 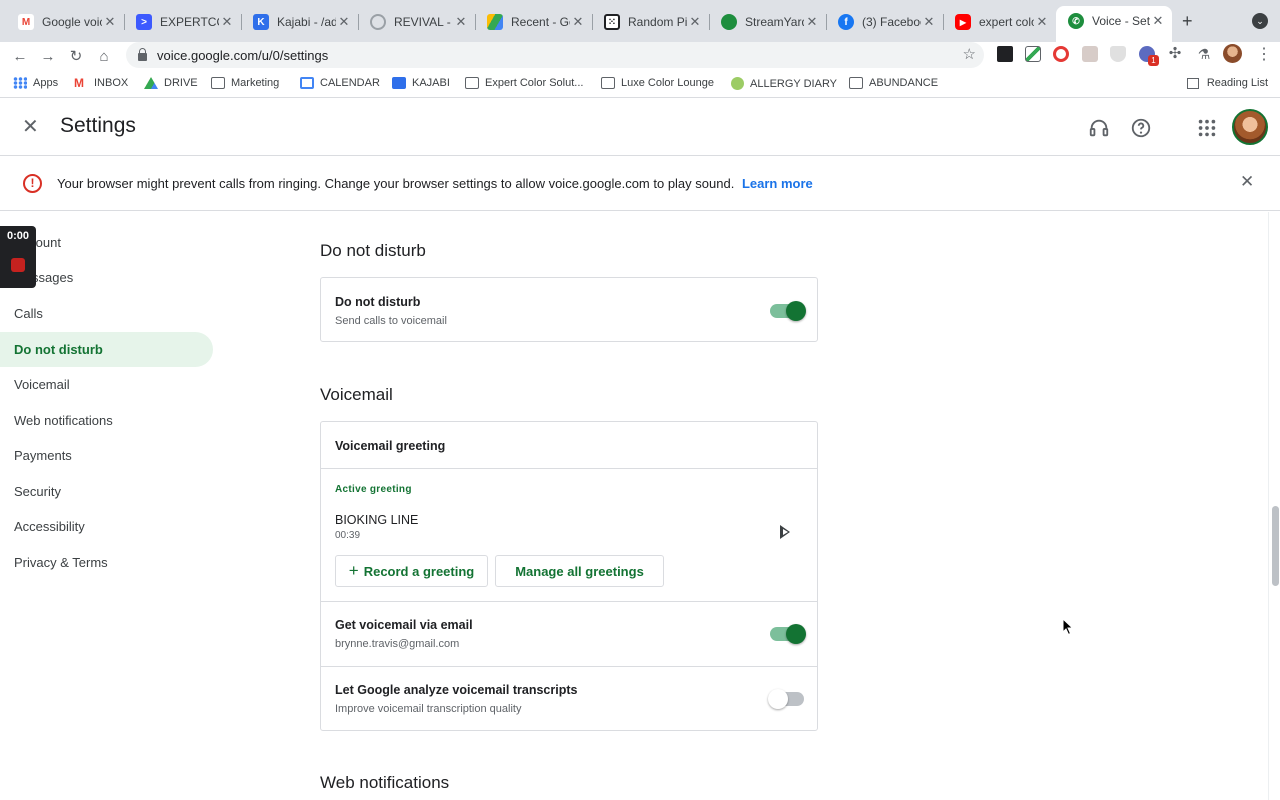 I want to click on browser-tab: ▶ expert color ✕, so click(x=999, y=22).